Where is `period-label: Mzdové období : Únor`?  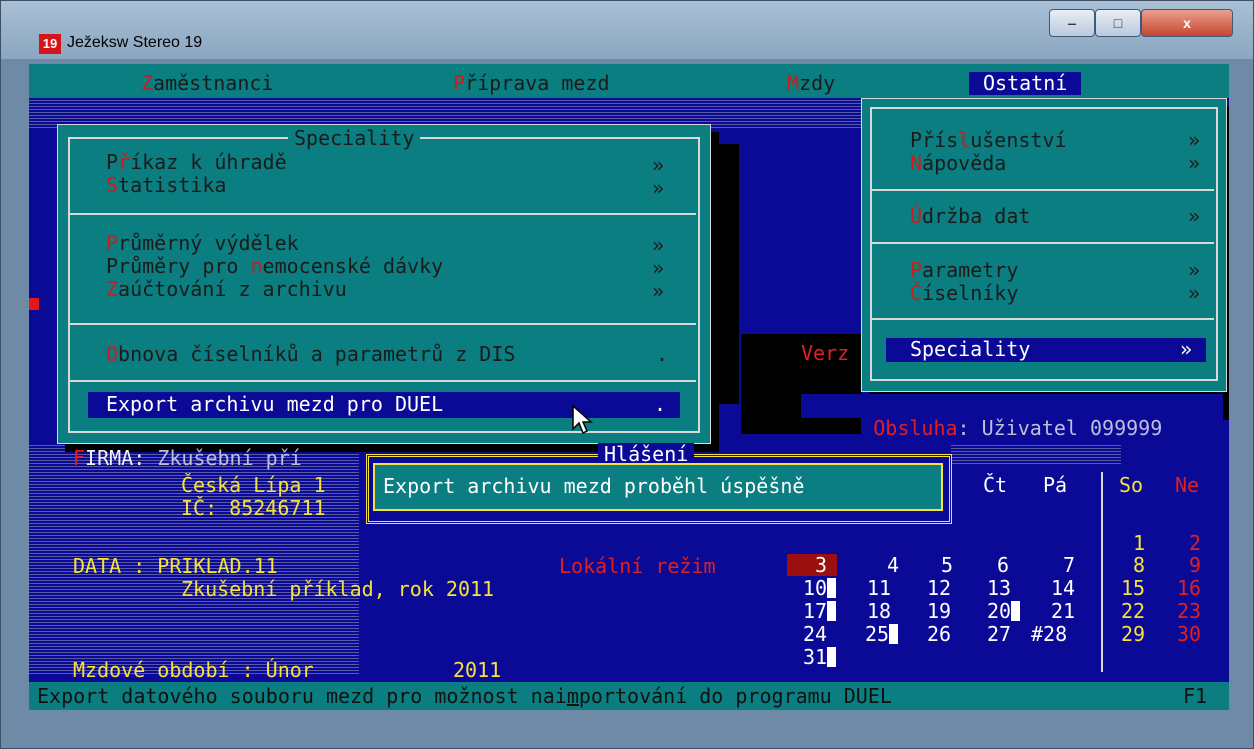 period-label: Mzdové období : Únor is located at coordinates (193, 670).